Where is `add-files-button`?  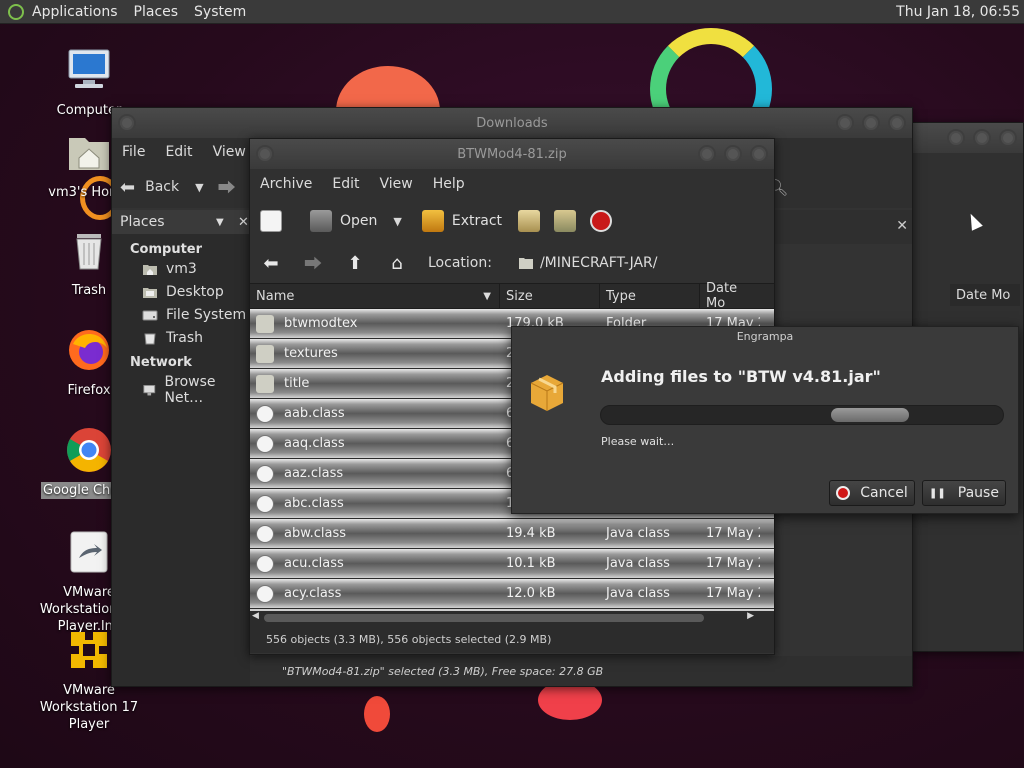
add-files-button is located at coordinates (533, 221).